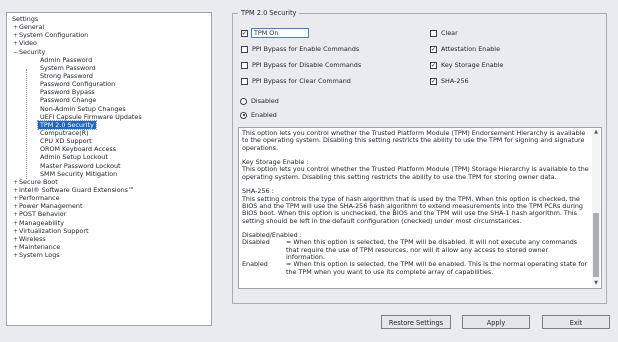 This screenshot has width=618, height=342. I want to click on tree-item: Password Configuration, so click(110, 84).